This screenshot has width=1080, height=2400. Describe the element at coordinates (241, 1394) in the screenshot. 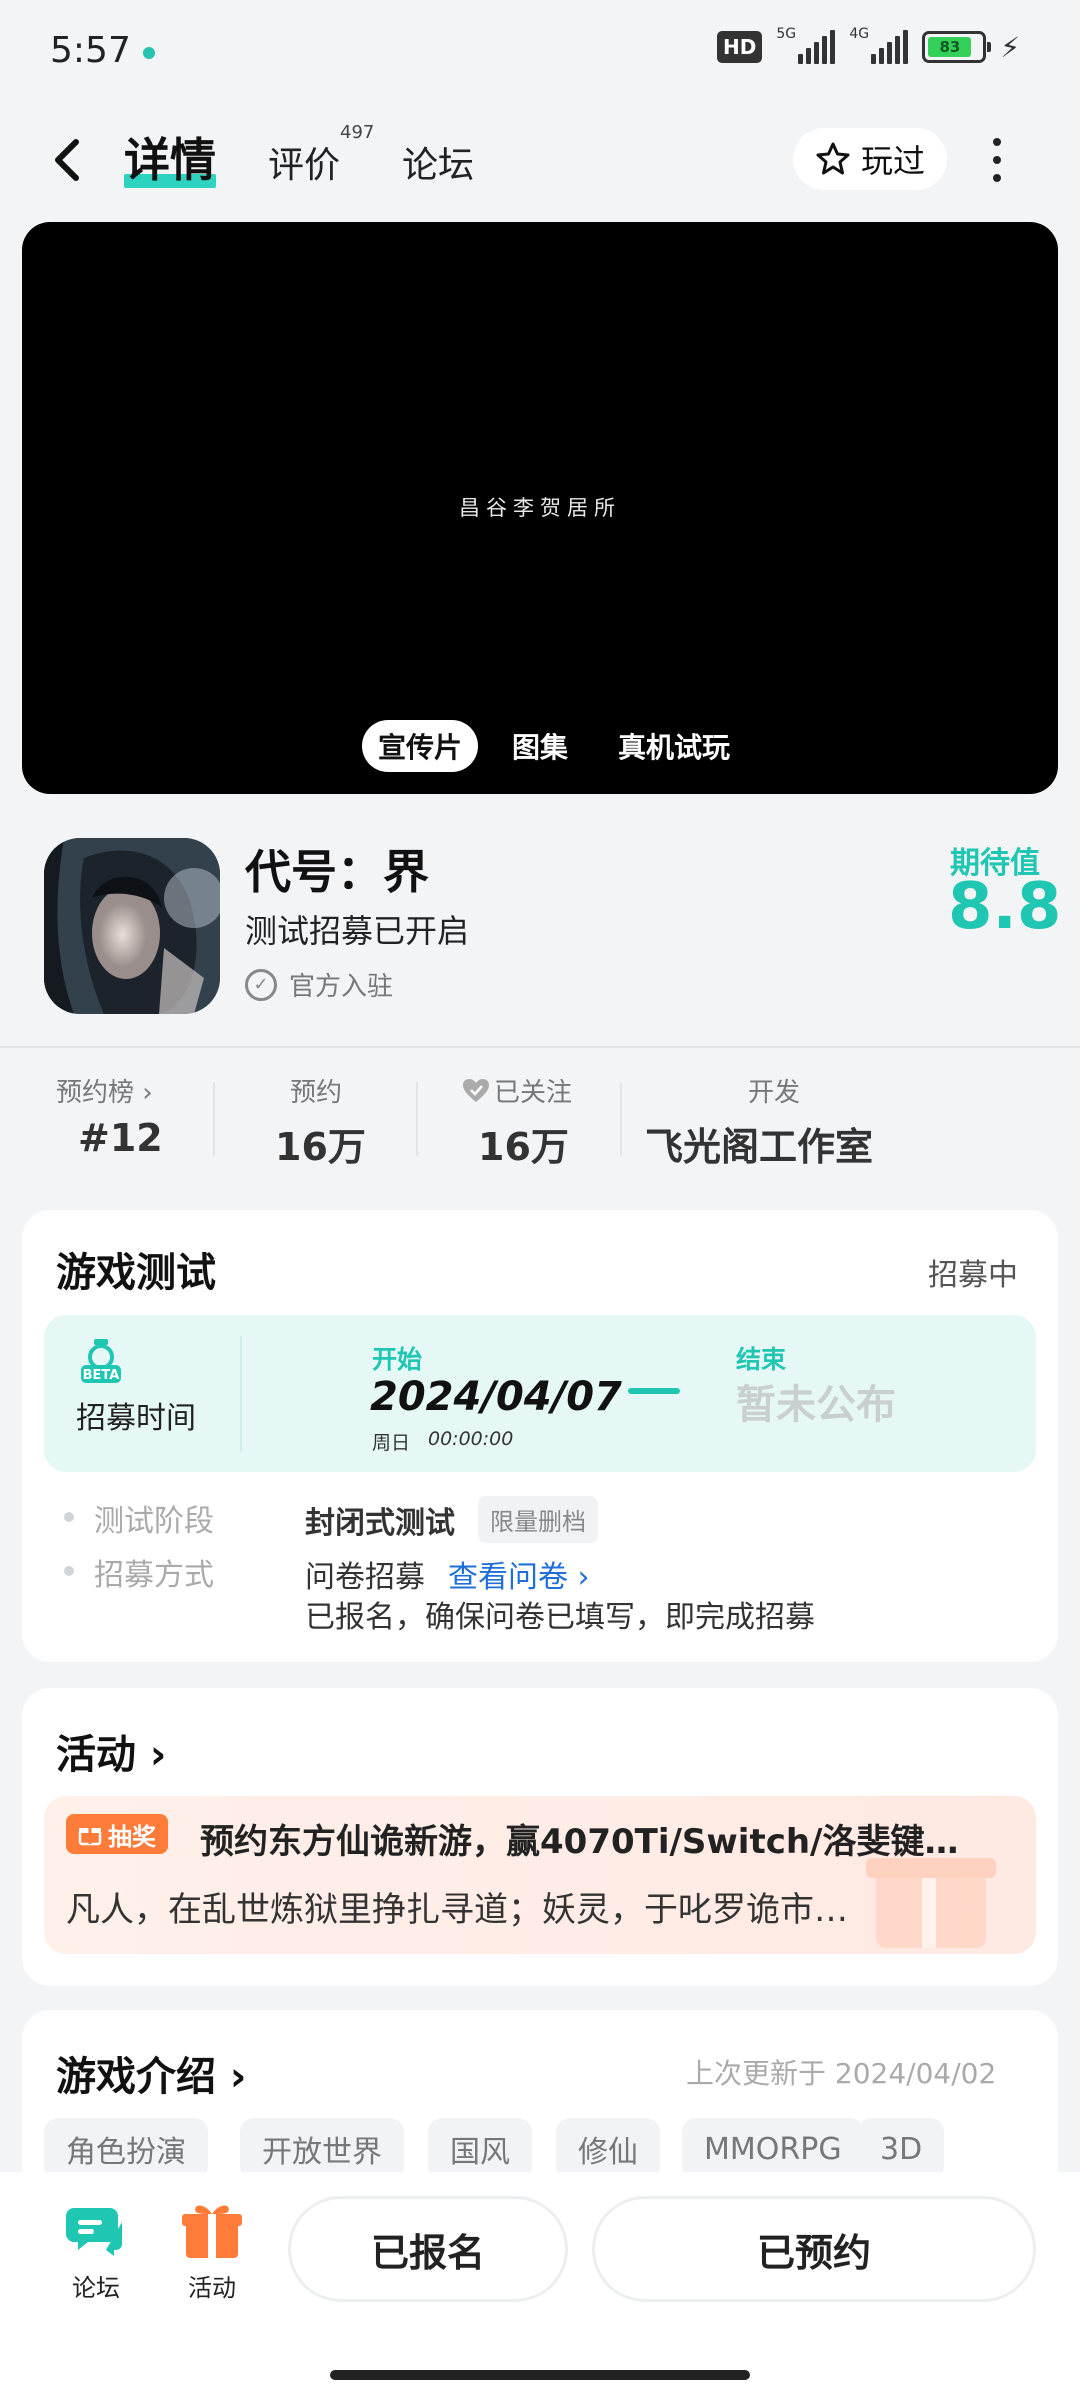

I see `timebox-separator` at that location.